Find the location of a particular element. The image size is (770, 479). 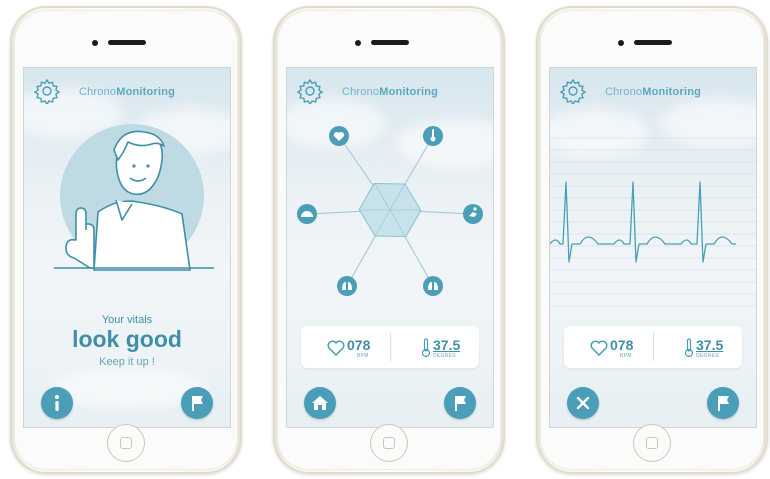

info-button is located at coordinates (57, 403).